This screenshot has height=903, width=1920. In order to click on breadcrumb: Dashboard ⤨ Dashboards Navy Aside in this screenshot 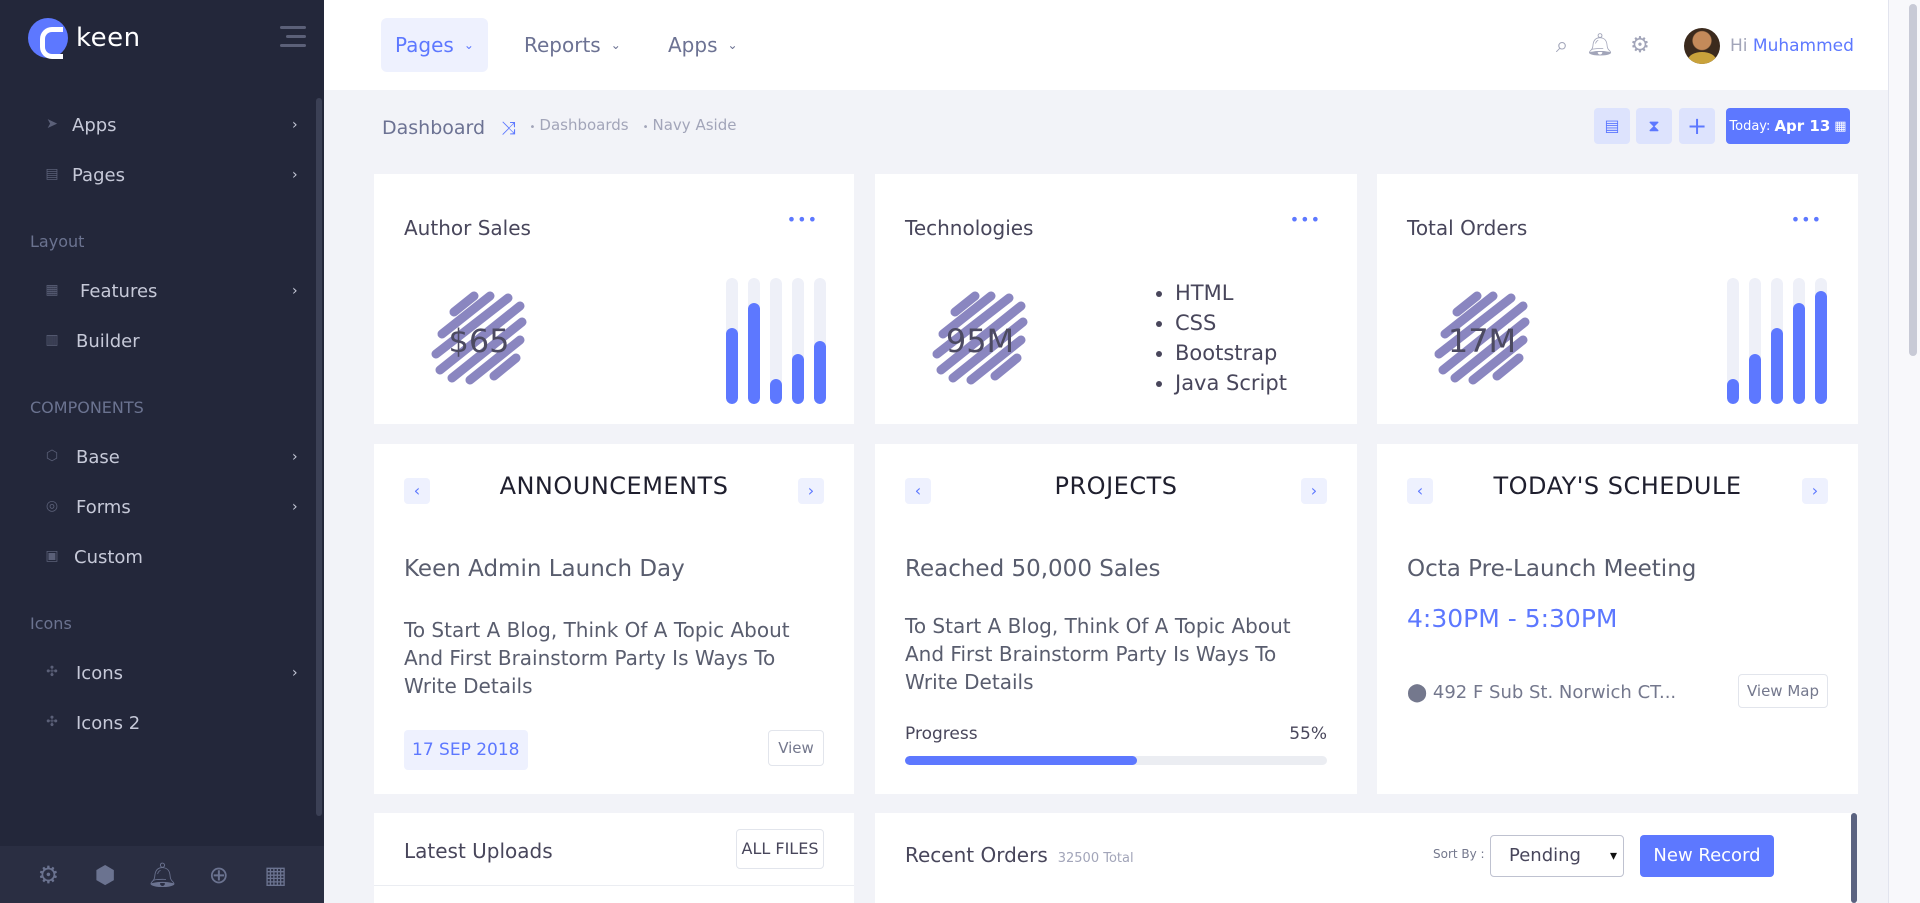, I will do `click(559, 128)`.